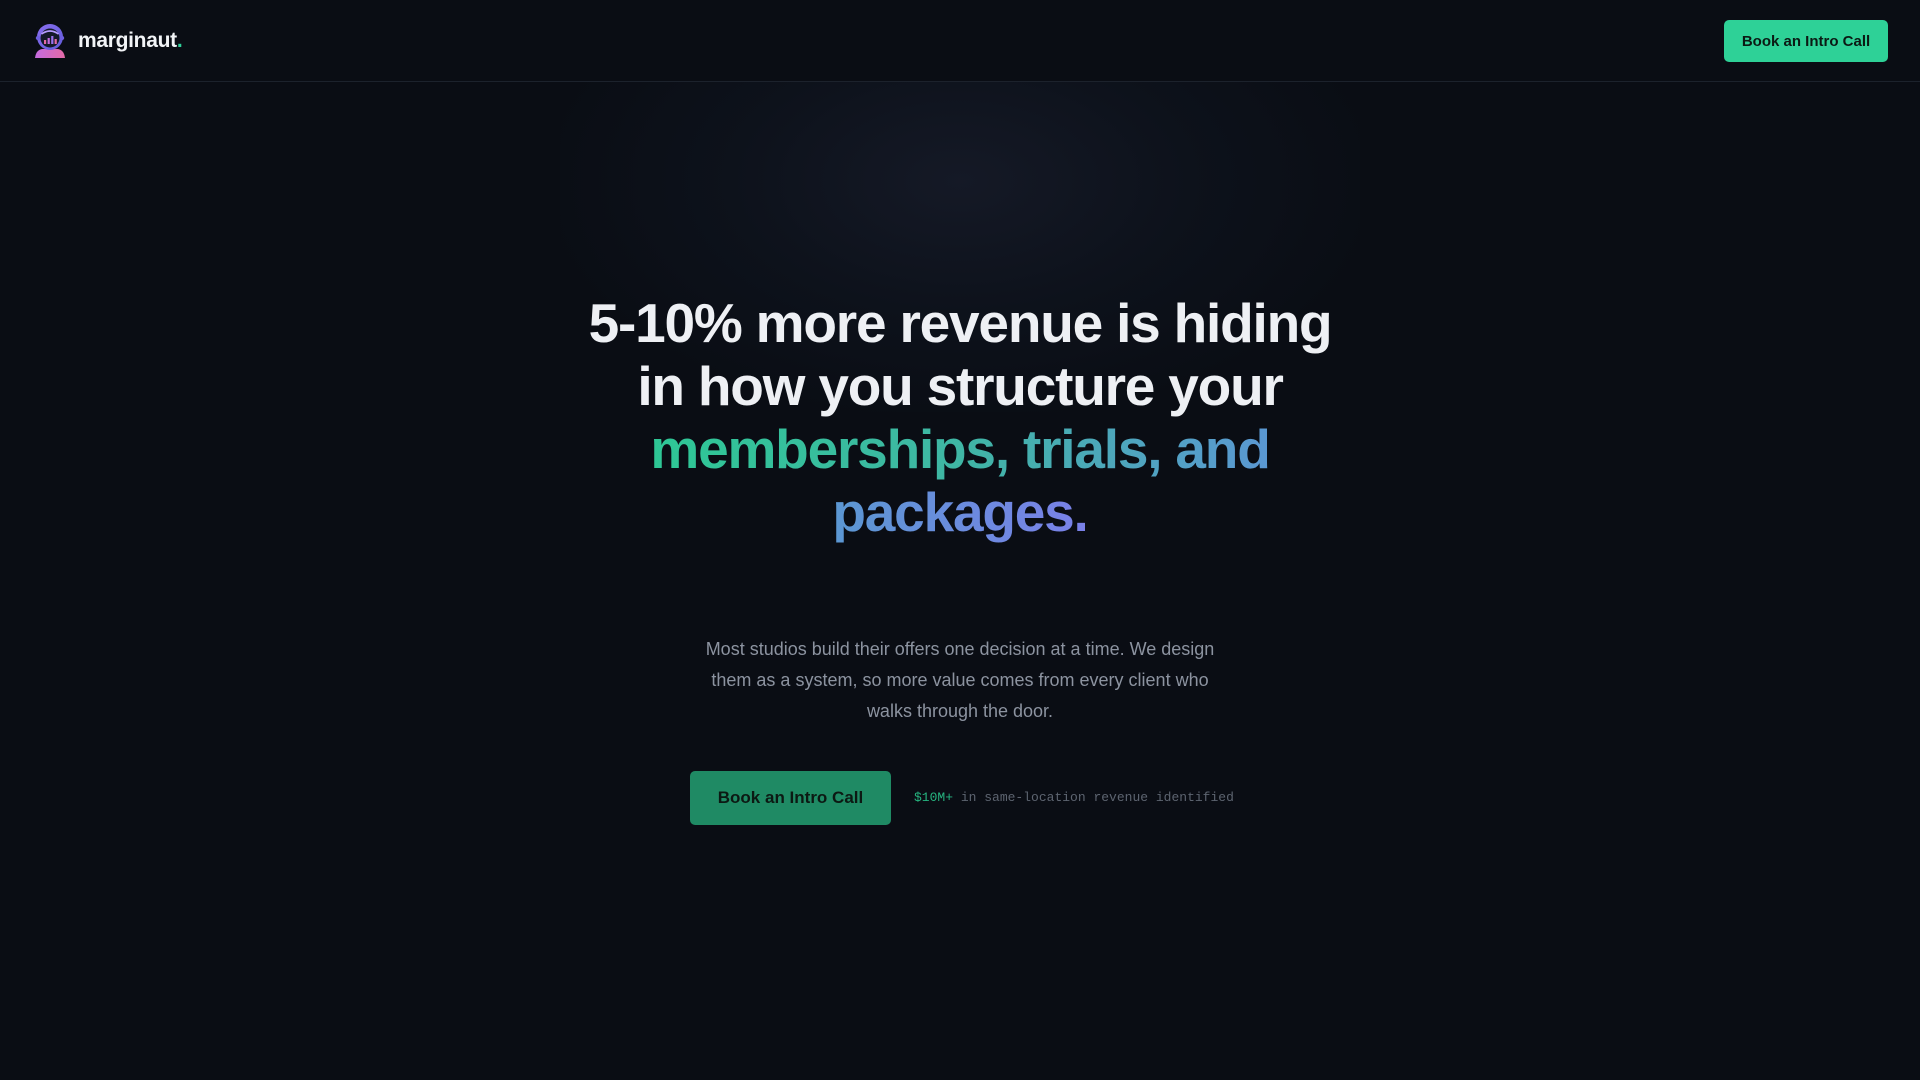 The image size is (1920, 1080). I want to click on revenue-stat-text: in same-location revenue identified, so click(1097, 797).